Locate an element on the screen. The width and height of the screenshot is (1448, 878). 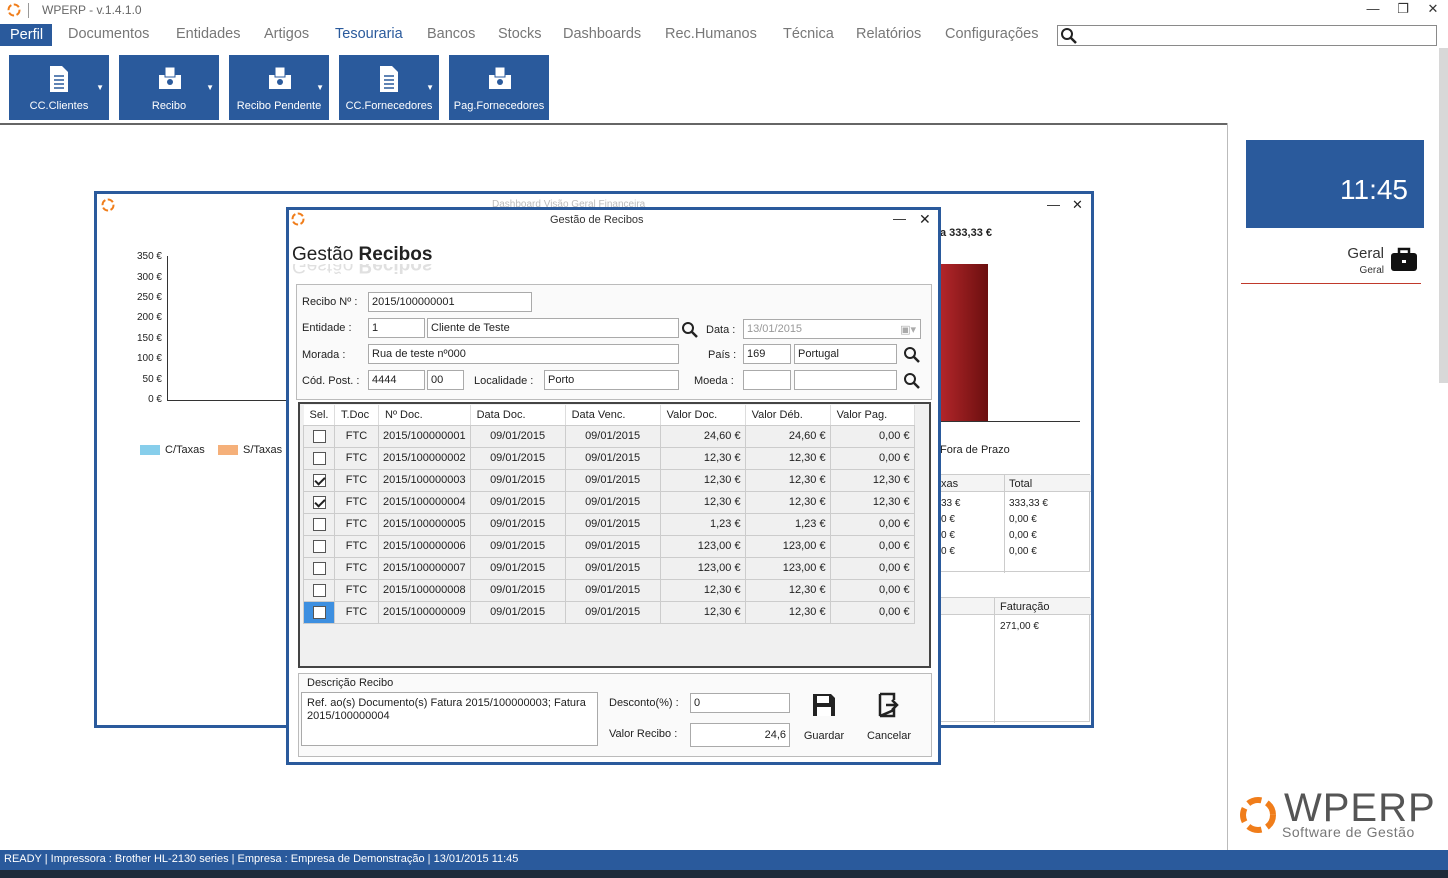
valor-recibo-field: 24,6 is located at coordinates (740, 735).